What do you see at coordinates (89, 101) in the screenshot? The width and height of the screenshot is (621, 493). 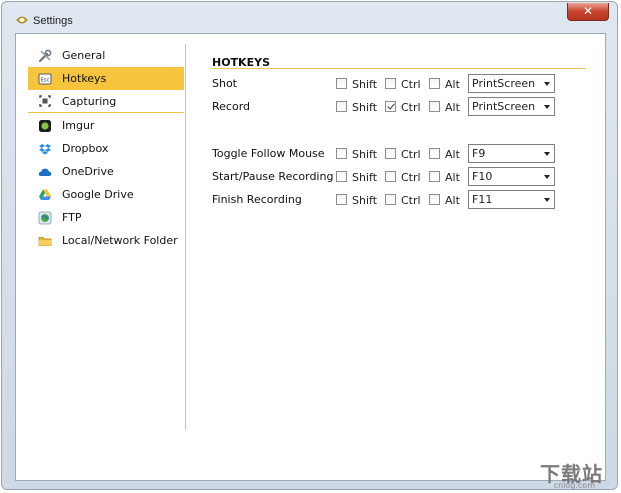 I see `sidebar-item-label: Capturing` at bounding box center [89, 101].